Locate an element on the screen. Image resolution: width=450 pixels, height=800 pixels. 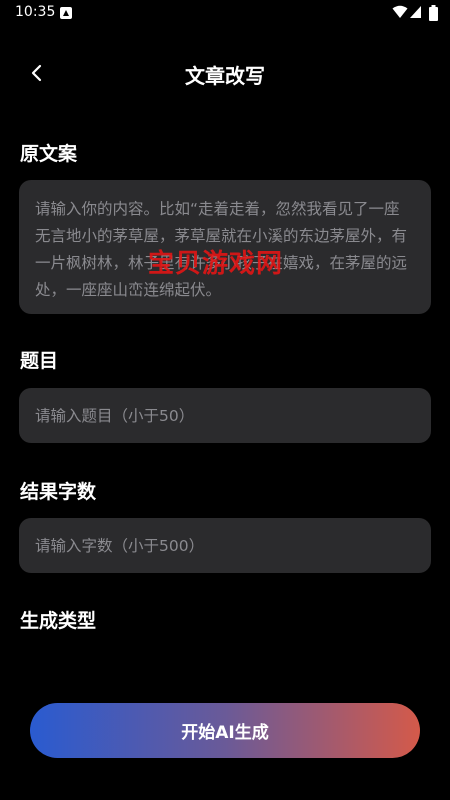
app-bar: 文章改写 is located at coordinates (225, 73).